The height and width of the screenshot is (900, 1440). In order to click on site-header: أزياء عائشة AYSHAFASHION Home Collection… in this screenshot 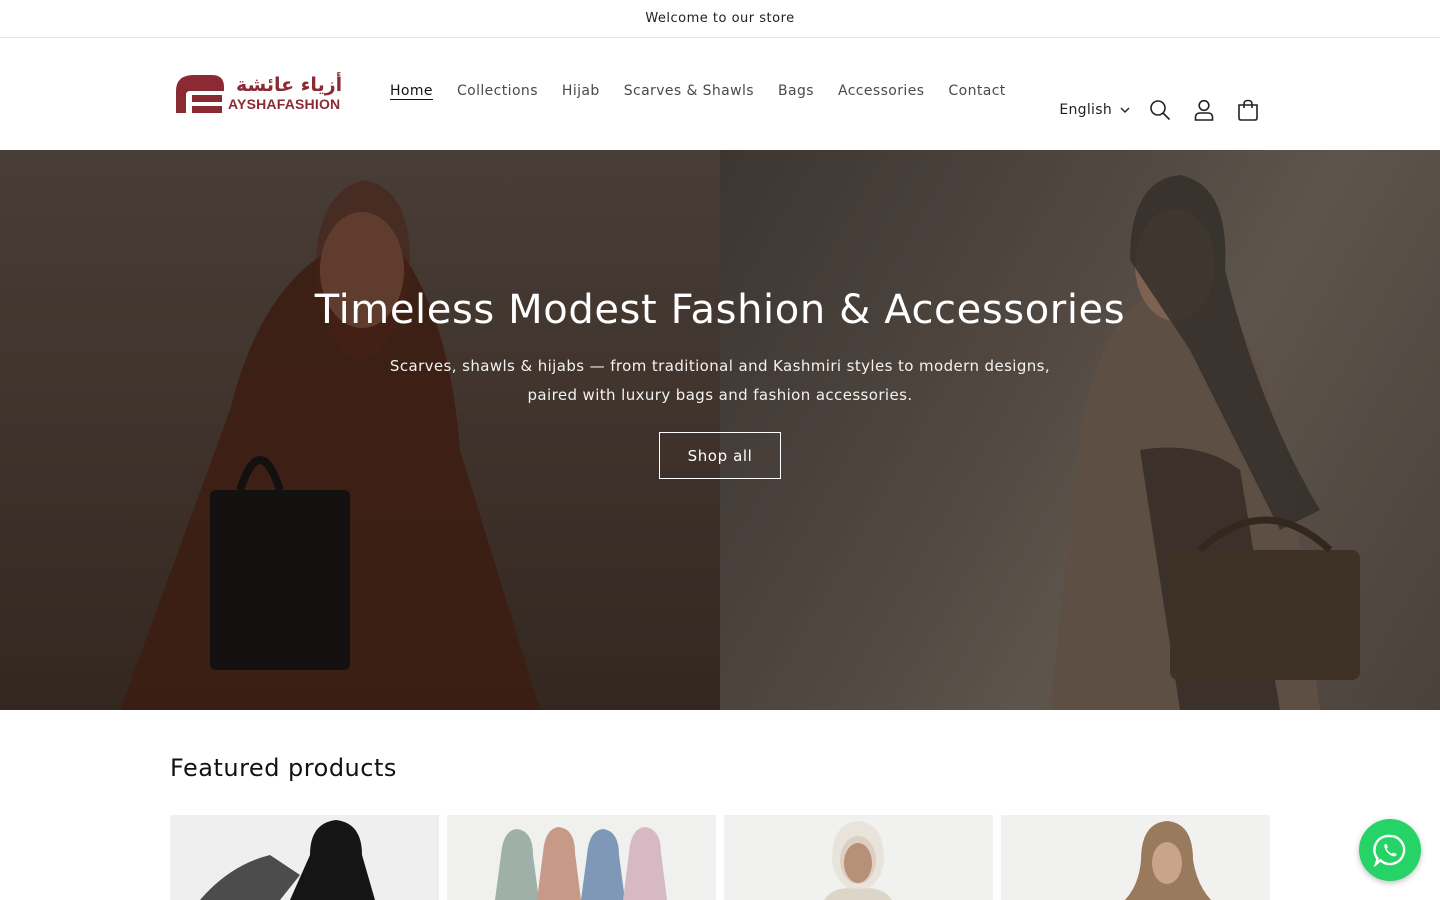, I will do `click(720, 93)`.